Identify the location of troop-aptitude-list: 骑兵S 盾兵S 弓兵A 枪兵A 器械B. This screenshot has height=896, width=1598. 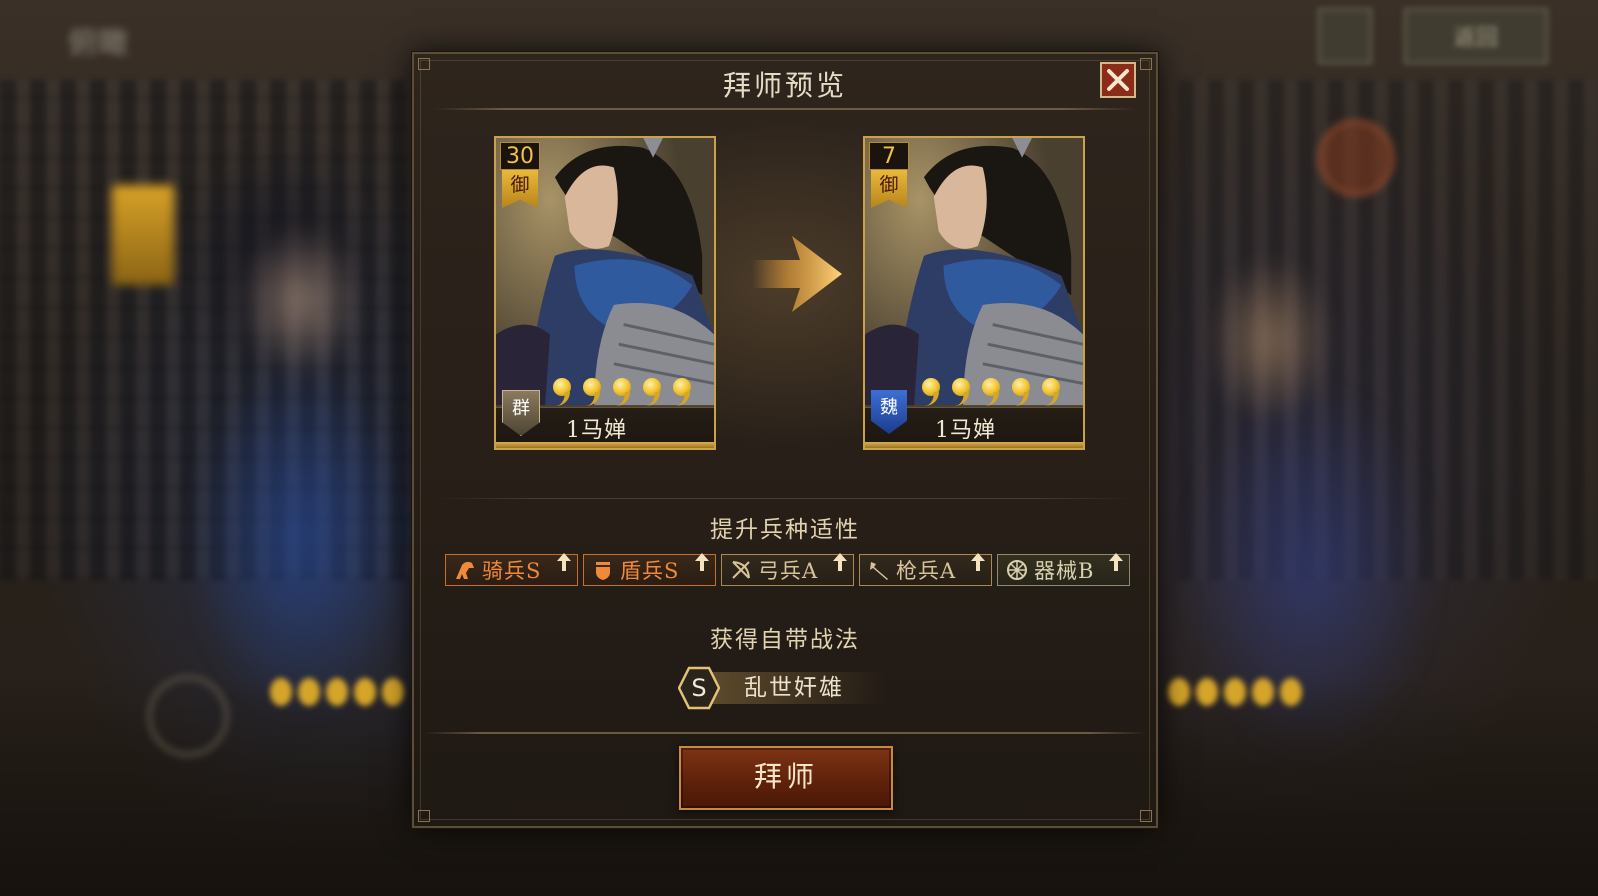
(787, 569).